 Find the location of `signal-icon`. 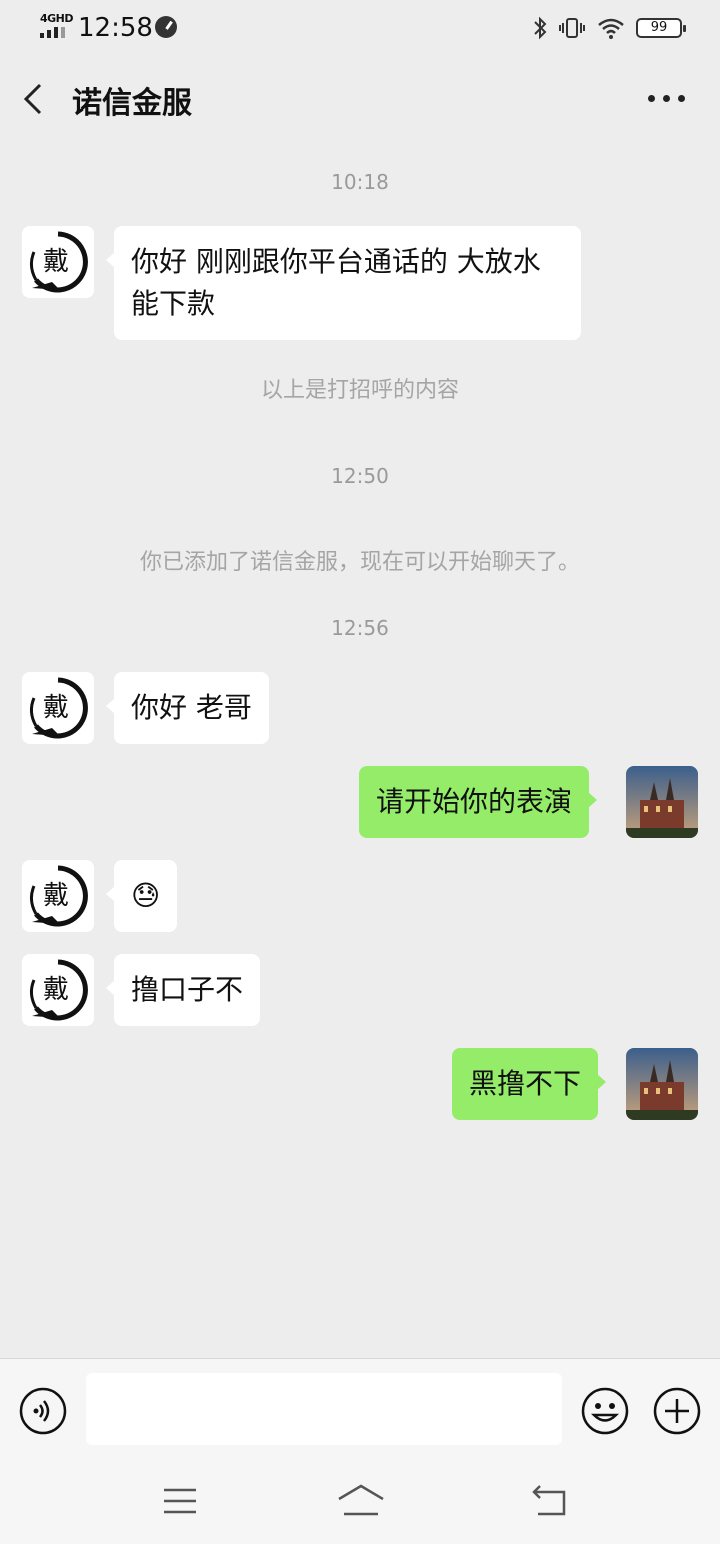

signal-icon is located at coordinates (52, 32).